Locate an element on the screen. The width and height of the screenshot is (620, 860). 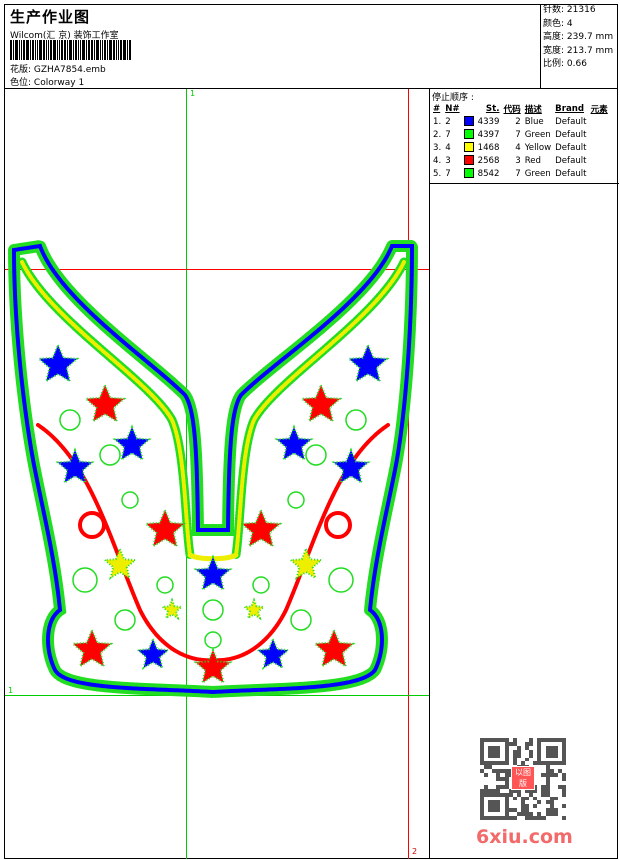
table-row: 3. 4 1468 4 Yellow Default is located at coordinates (520, 147).